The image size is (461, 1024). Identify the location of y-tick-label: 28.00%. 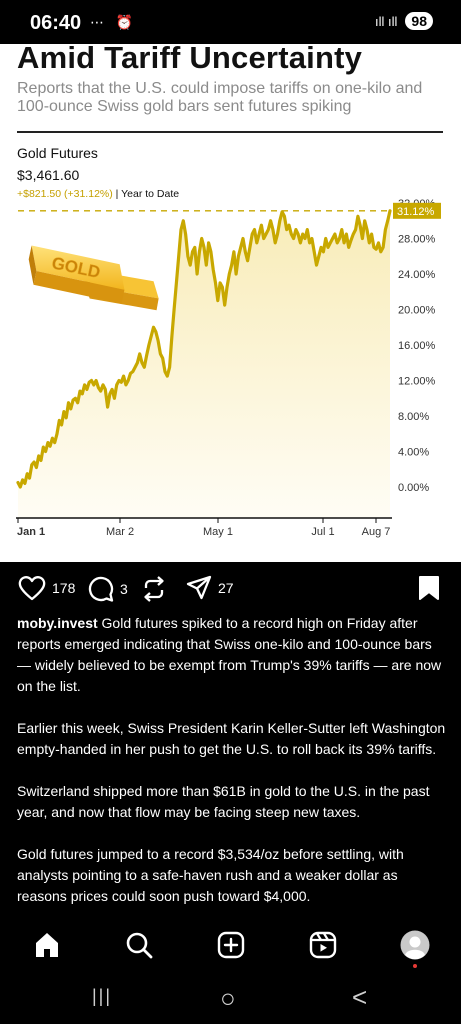
(417, 240).